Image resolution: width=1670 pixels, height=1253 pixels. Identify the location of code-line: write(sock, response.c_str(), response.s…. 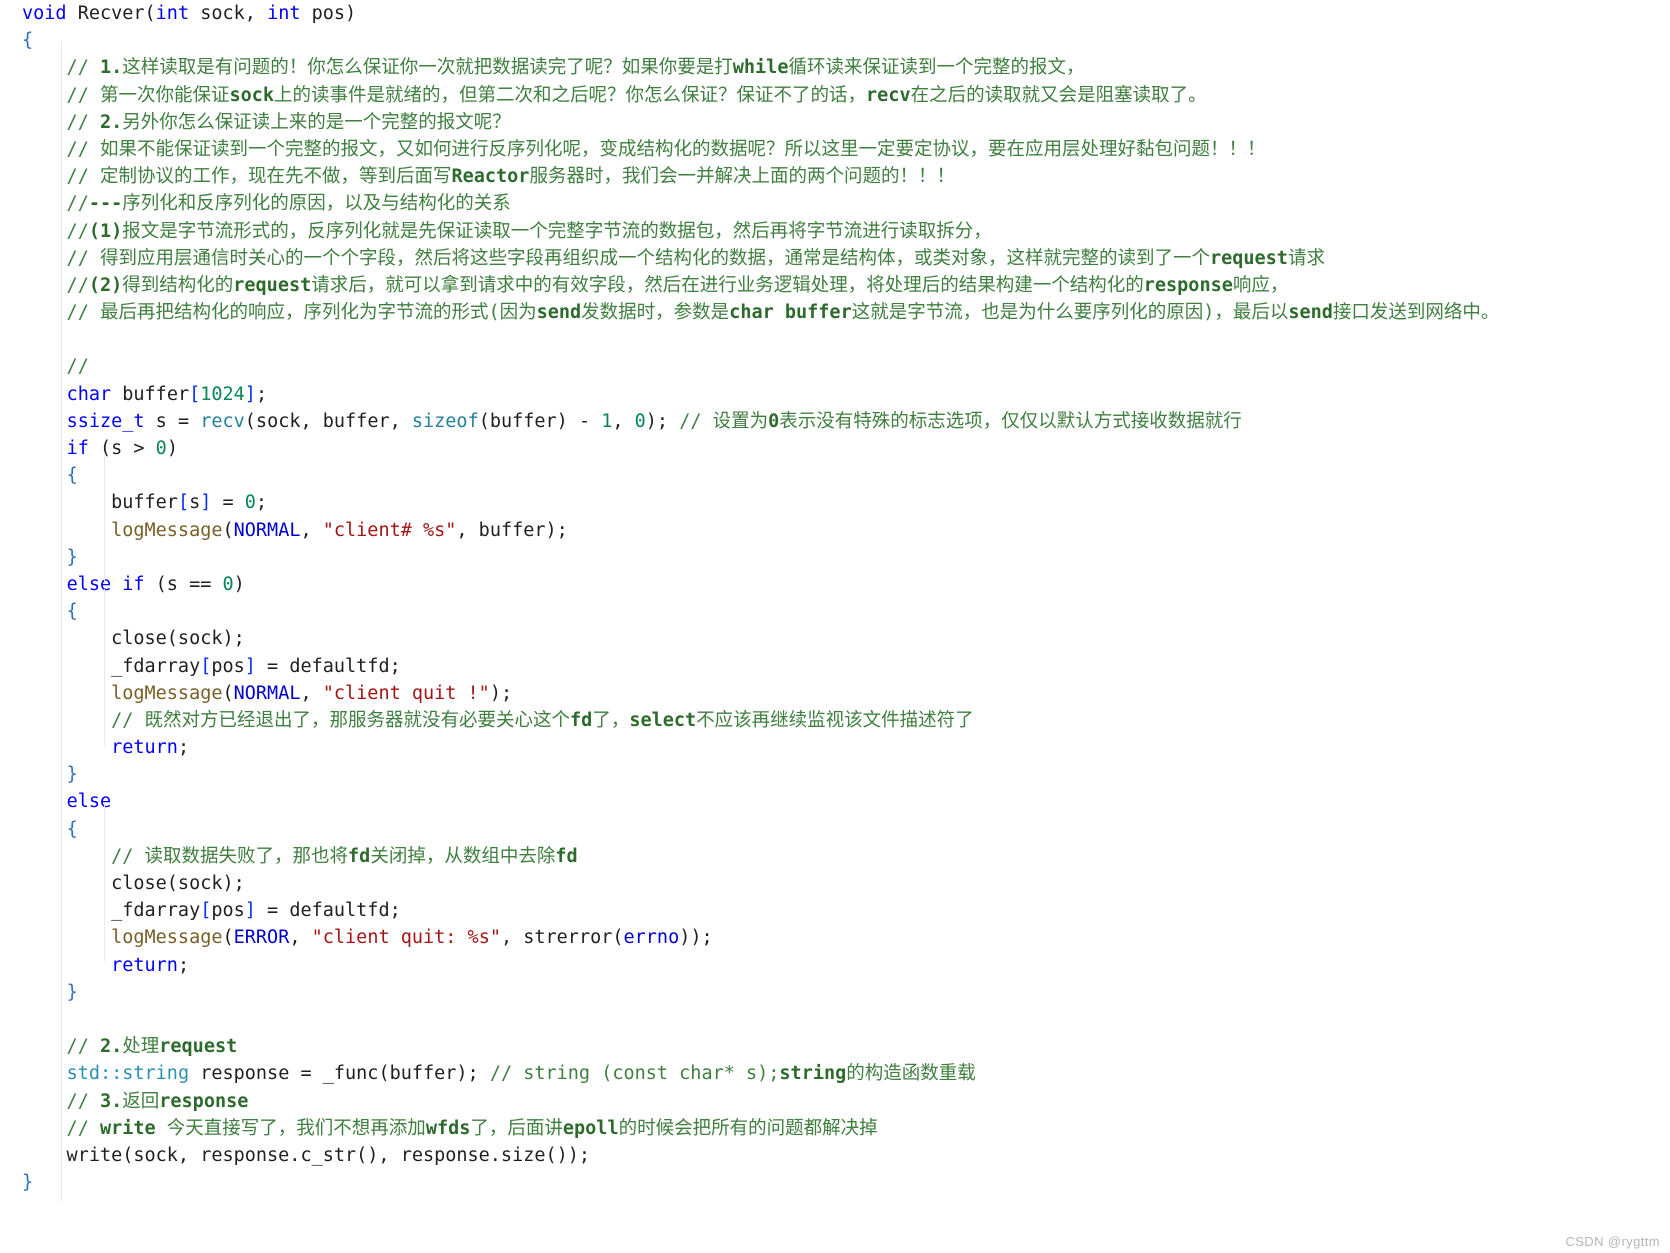
(835, 1155).